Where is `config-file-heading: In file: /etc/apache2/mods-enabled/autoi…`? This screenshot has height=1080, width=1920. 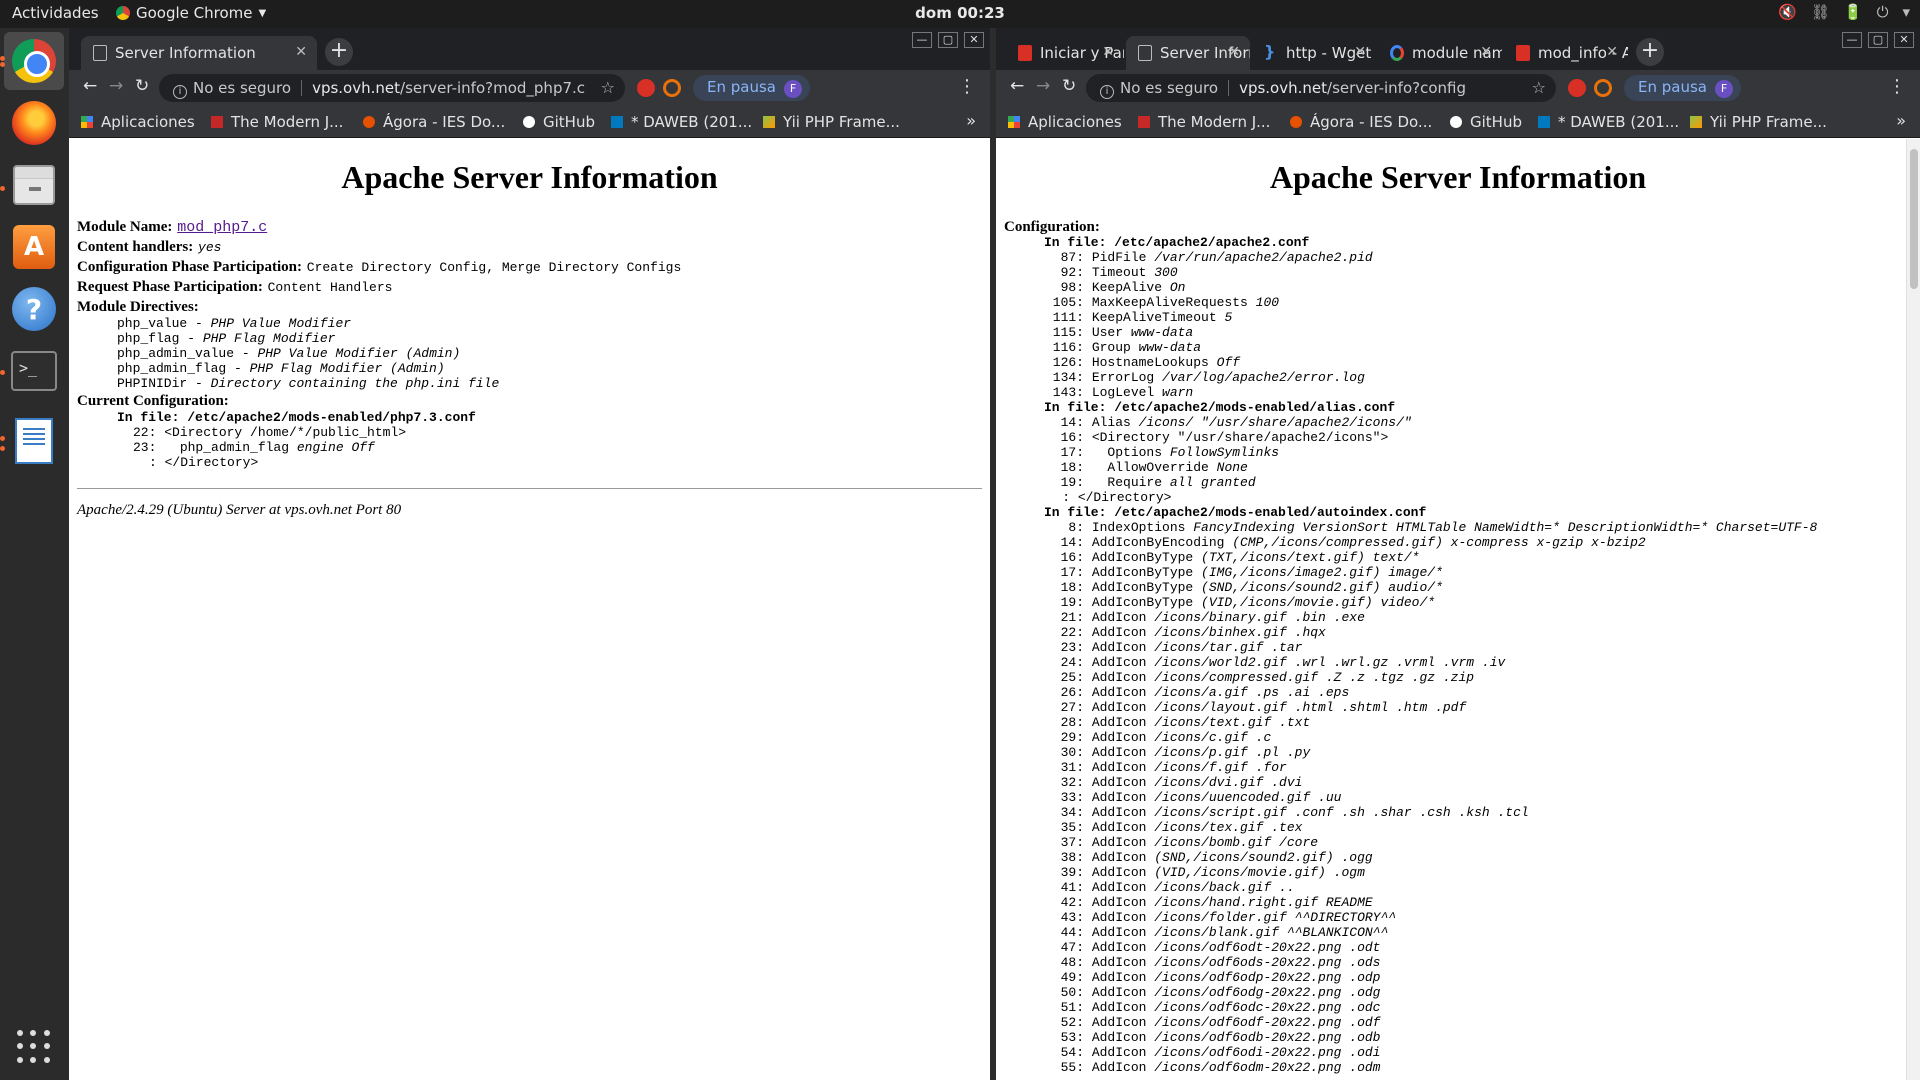 config-file-heading: In file: /etc/apache2/mods-enabled/autoi… is located at coordinates (1235, 512).